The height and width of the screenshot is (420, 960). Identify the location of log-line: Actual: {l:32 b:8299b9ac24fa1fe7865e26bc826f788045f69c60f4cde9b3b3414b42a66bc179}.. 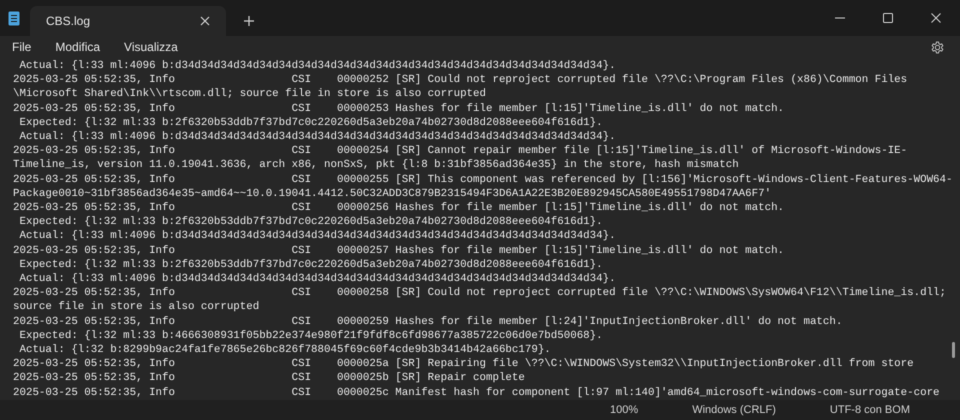
(284, 350).